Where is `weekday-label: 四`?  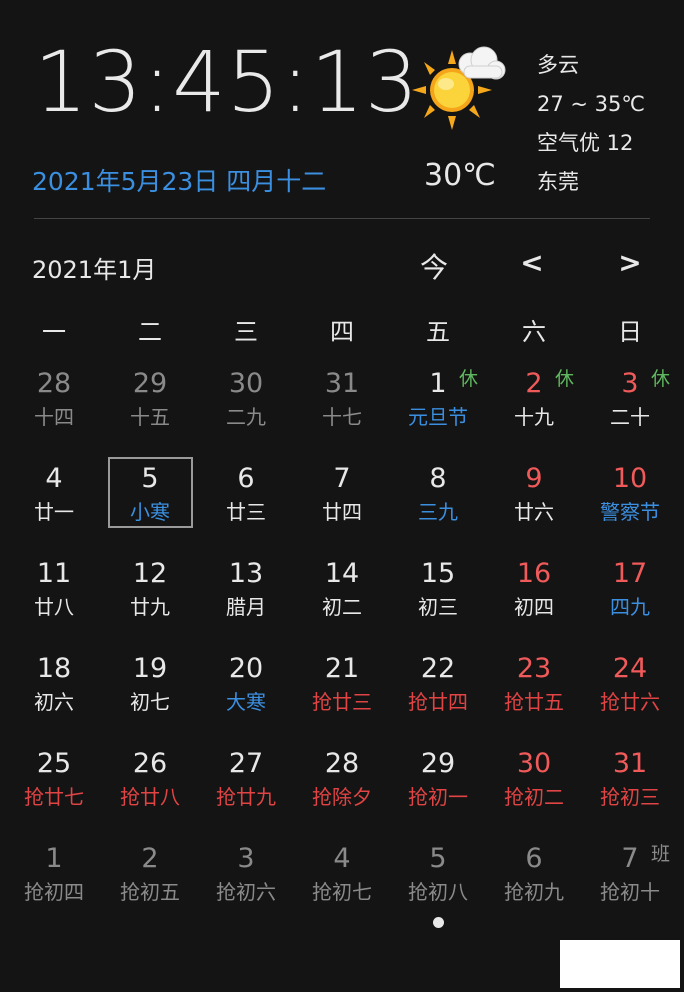
weekday-label: 四 is located at coordinates (342, 332).